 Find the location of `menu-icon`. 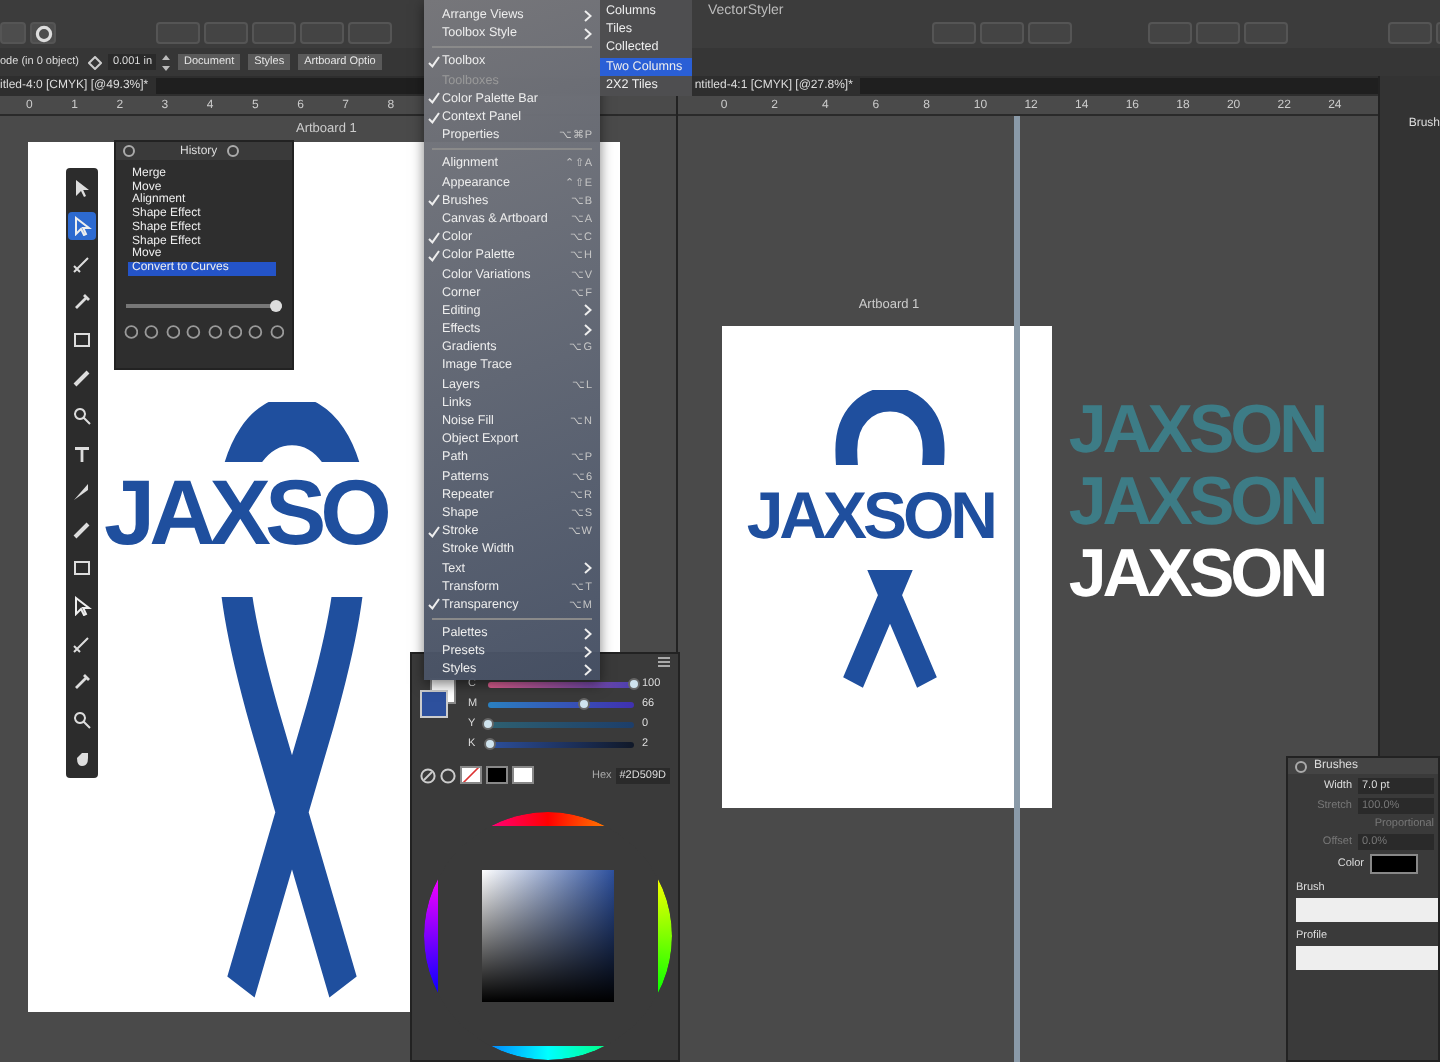

menu-icon is located at coordinates (664, 662).